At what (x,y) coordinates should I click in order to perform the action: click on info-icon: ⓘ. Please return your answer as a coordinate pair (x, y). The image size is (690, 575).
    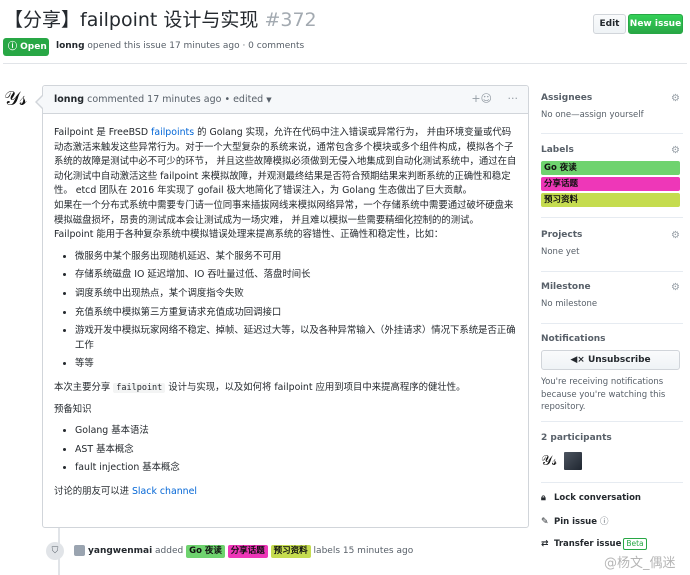
    Looking at the image, I should click on (604, 522).